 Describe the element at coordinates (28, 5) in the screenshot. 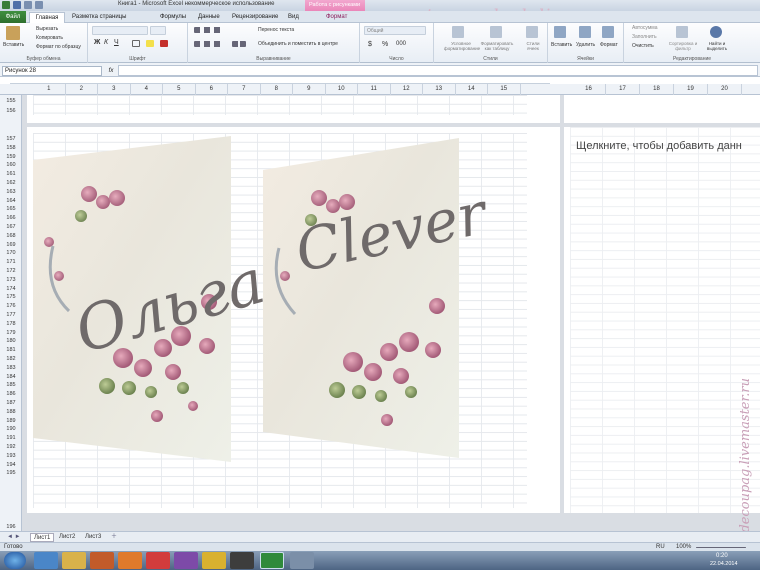

I see `undo-icon` at that location.